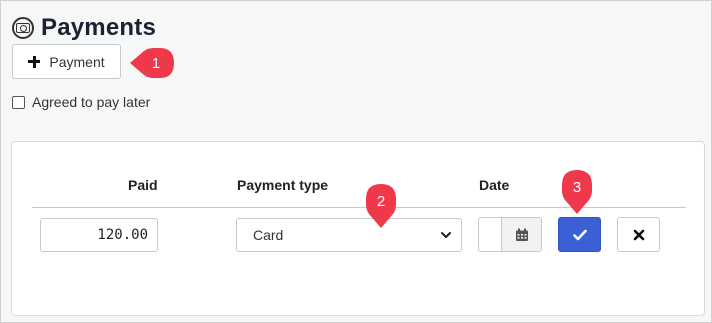  I want to click on cancel-payment-button, so click(638, 234).